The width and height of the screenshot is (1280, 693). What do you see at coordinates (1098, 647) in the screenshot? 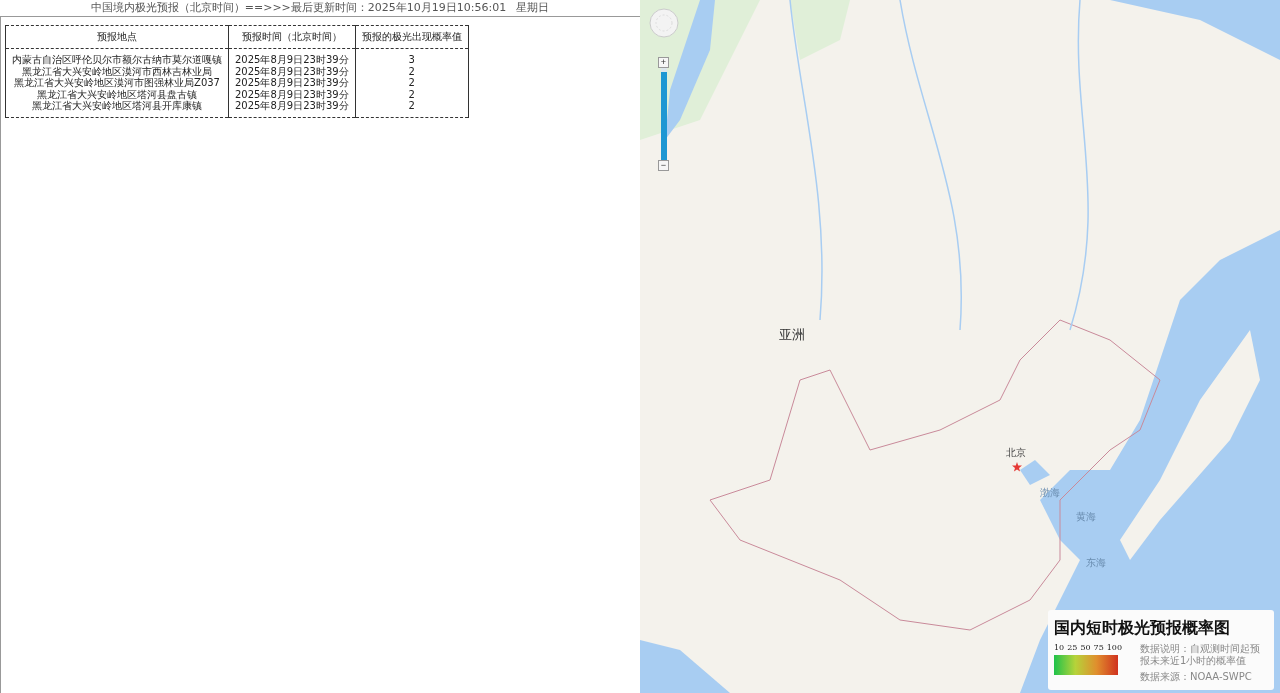
I see `scale-label: 75` at bounding box center [1098, 647].